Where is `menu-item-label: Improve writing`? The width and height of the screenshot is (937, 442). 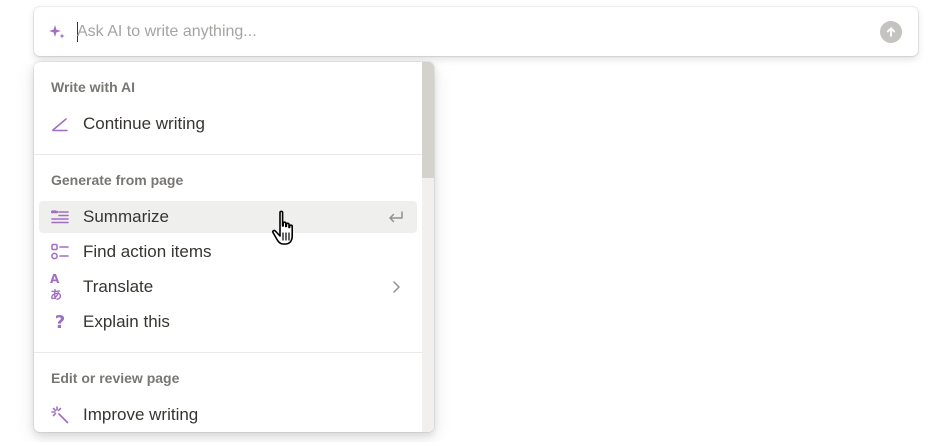 menu-item-label: Improve writing is located at coordinates (141, 414).